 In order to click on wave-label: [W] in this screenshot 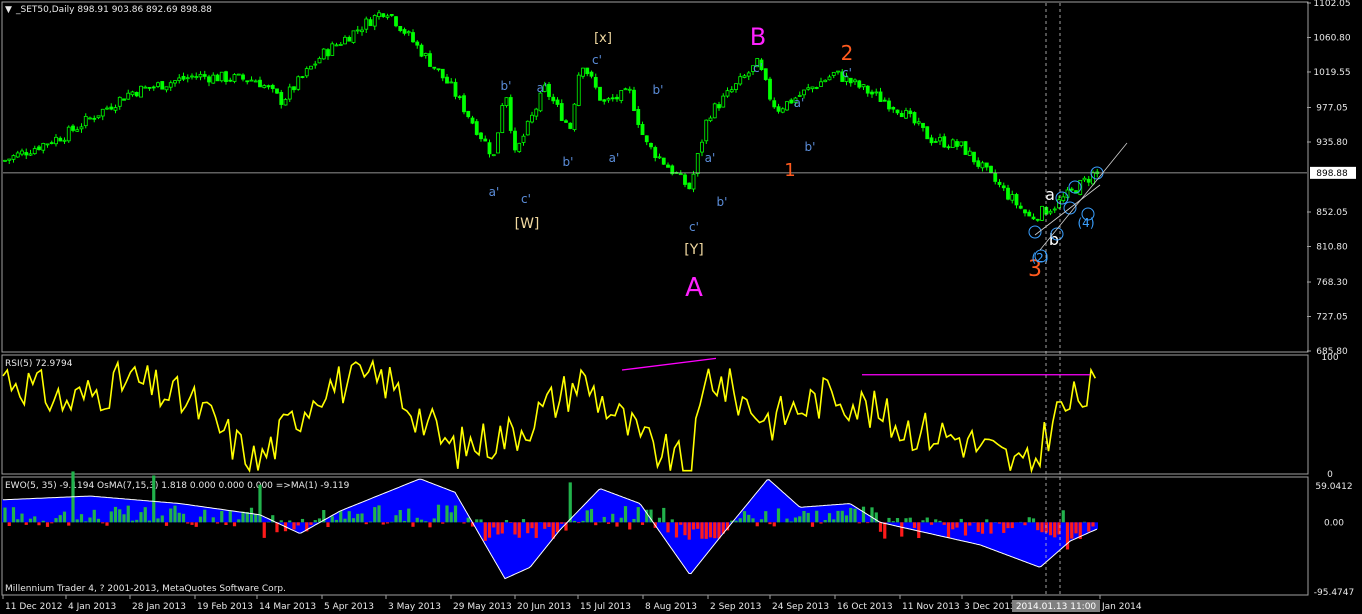, I will do `click(527, 224)`.